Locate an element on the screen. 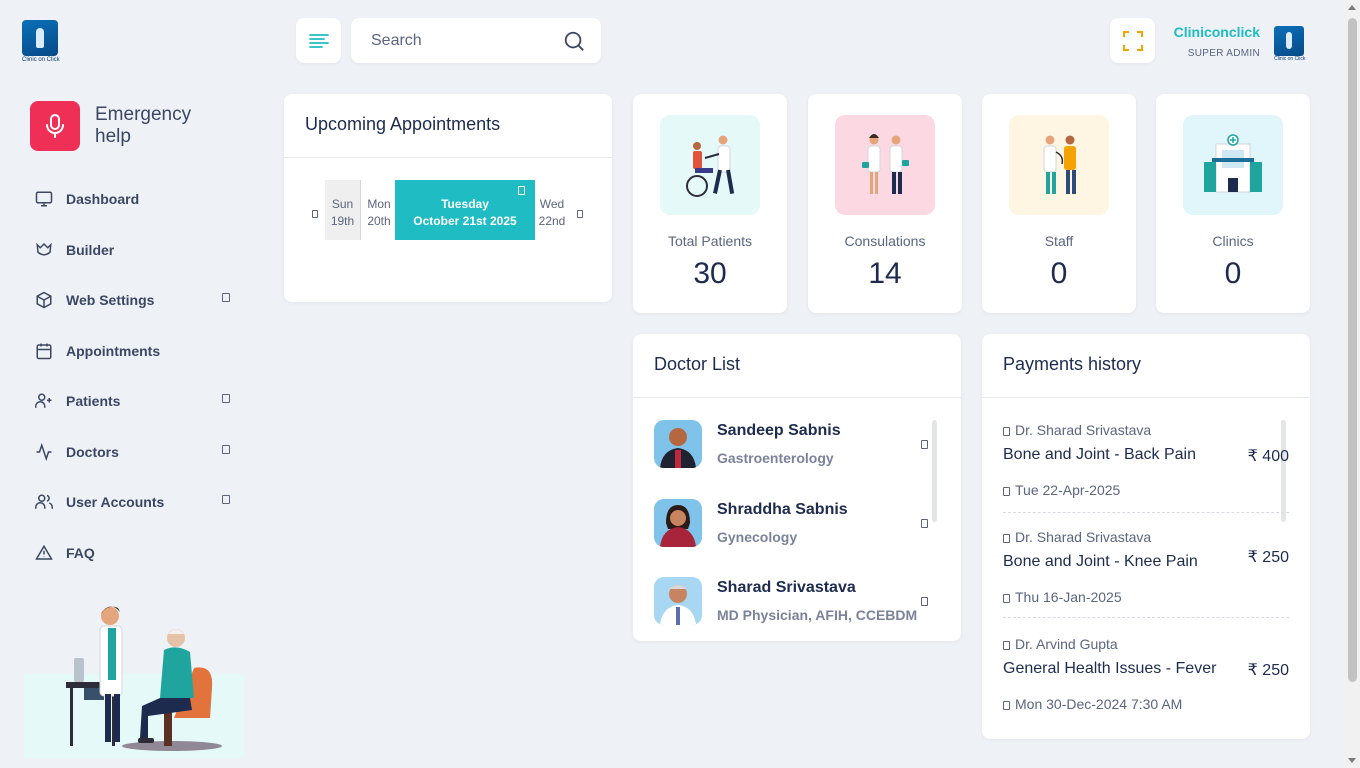 This screenshot has height=768, width=1360. page-scrollbar is located at coordinates (1352, 384).